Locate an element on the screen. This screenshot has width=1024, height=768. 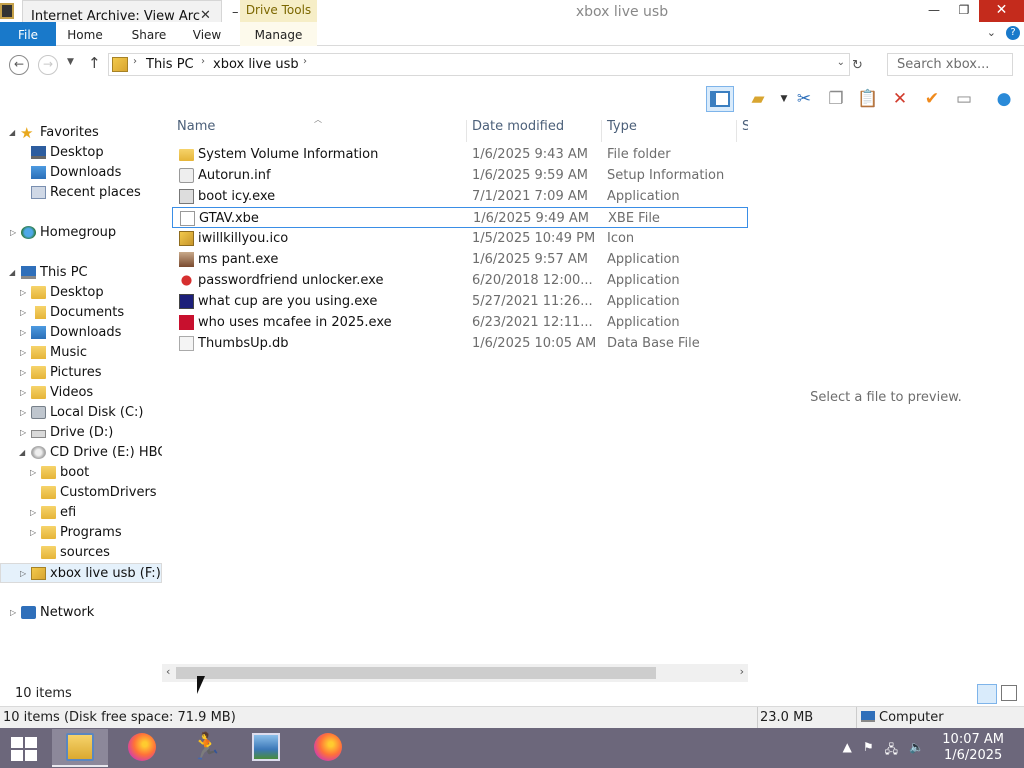
scrollbar-thumb is located at coordinates (416, 673).